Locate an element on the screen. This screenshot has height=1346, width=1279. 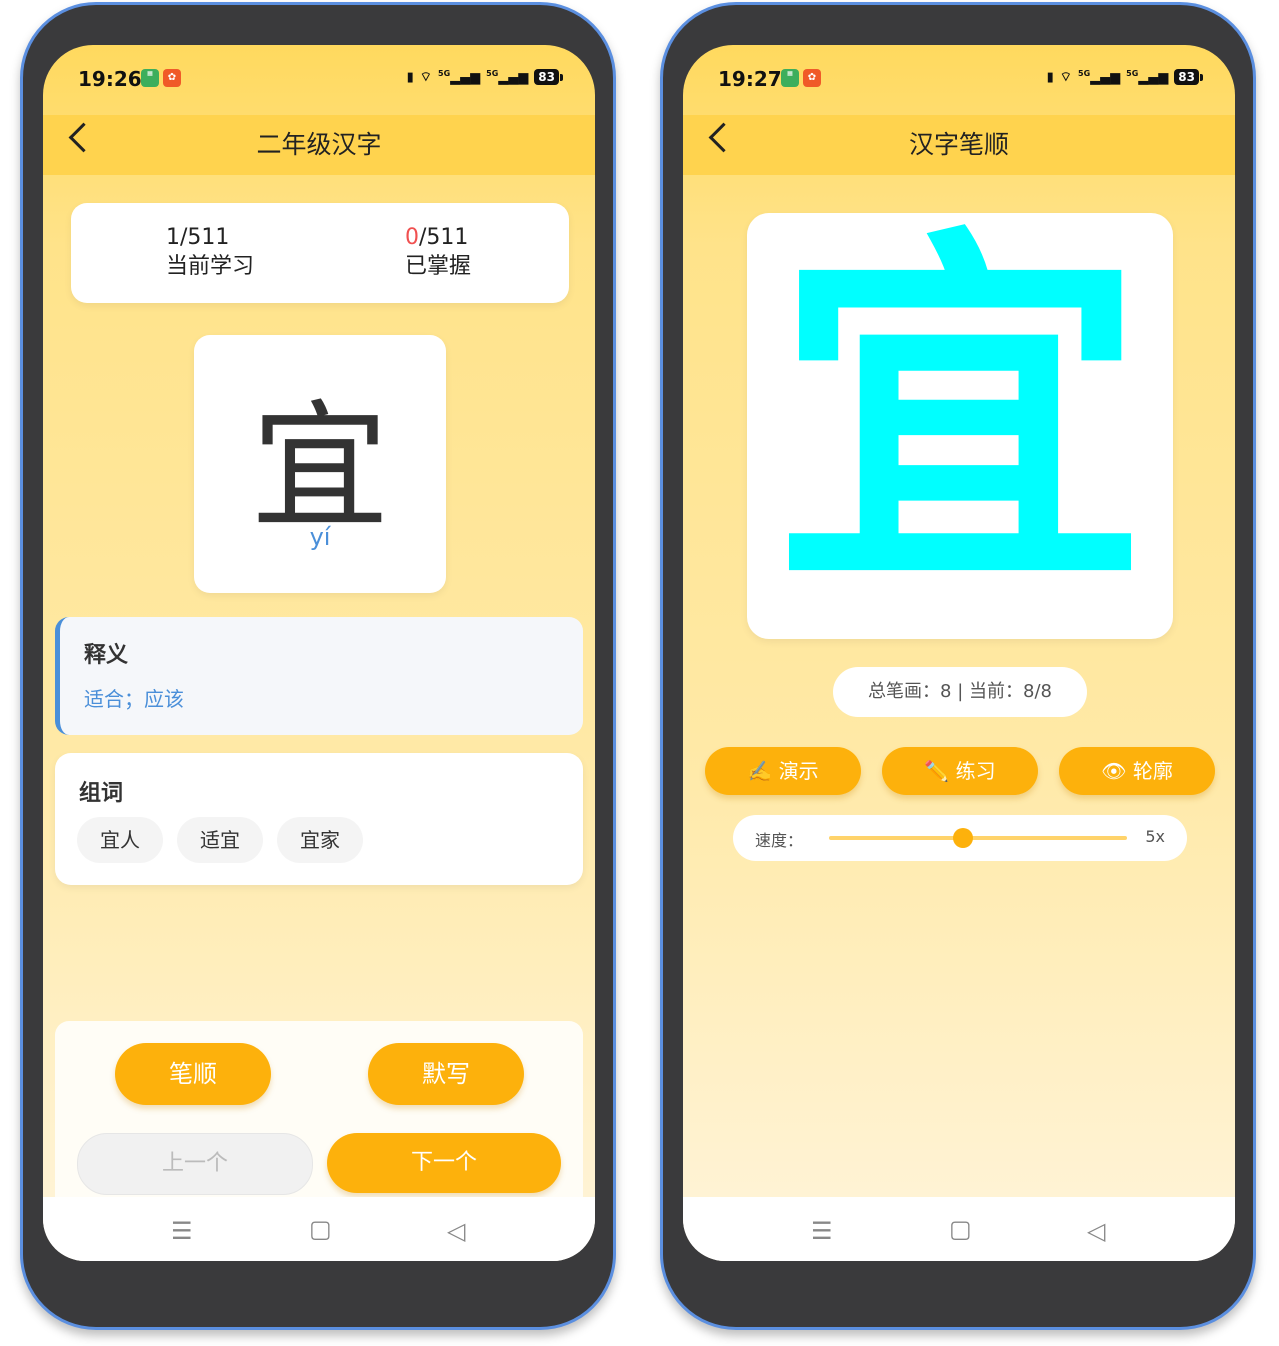
stroke-canvas: 宜 is located at coordinates (960, 417).